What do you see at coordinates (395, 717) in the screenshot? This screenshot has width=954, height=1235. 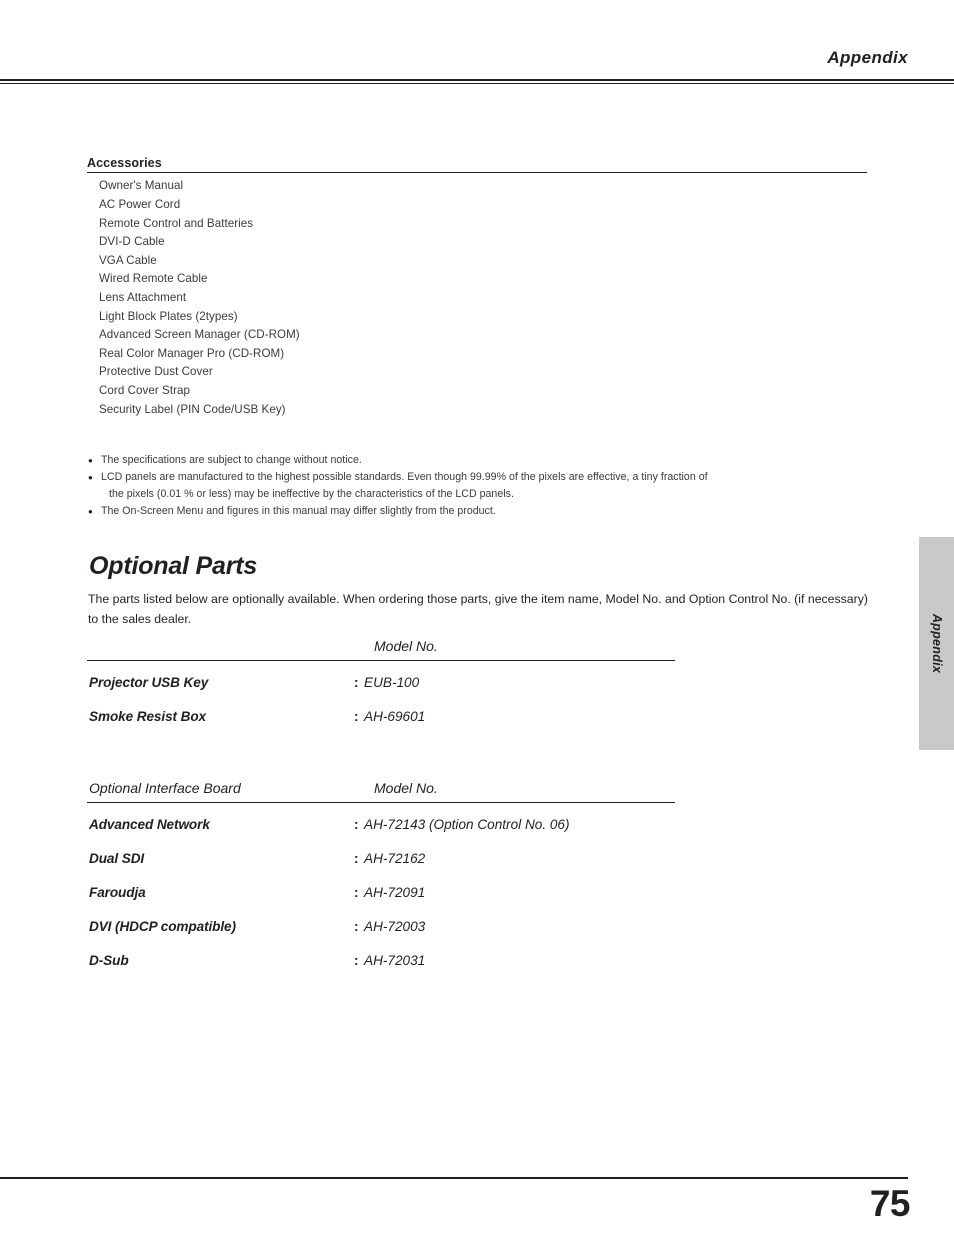 I see `part-model-no: AH-69601` at bounding box center [395, 717].